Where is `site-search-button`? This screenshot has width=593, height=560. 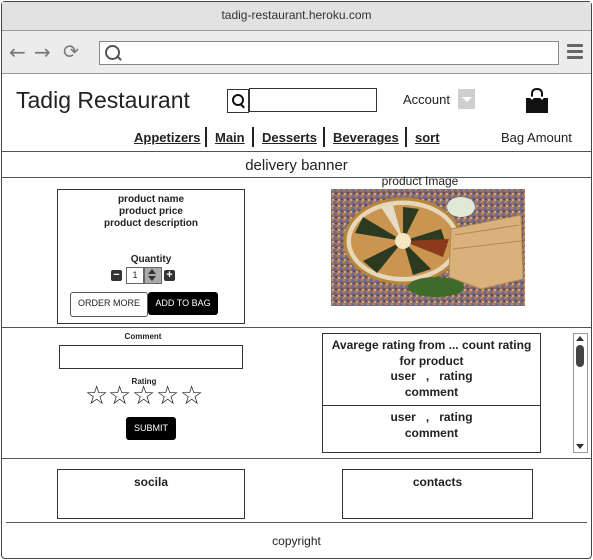
site-search-button is located at coordinates (238, 101).